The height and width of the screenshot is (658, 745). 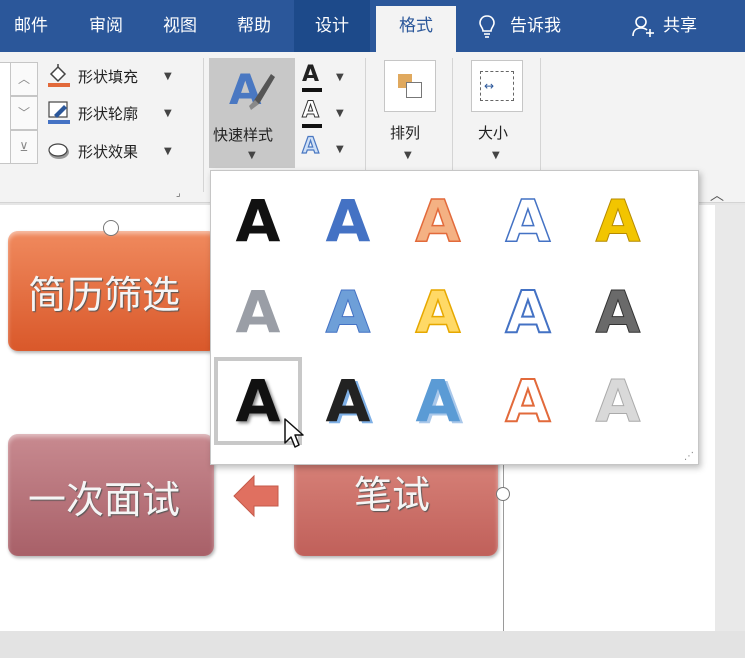 I want to click on size-icon: ↔, so click(x=497, y=86).